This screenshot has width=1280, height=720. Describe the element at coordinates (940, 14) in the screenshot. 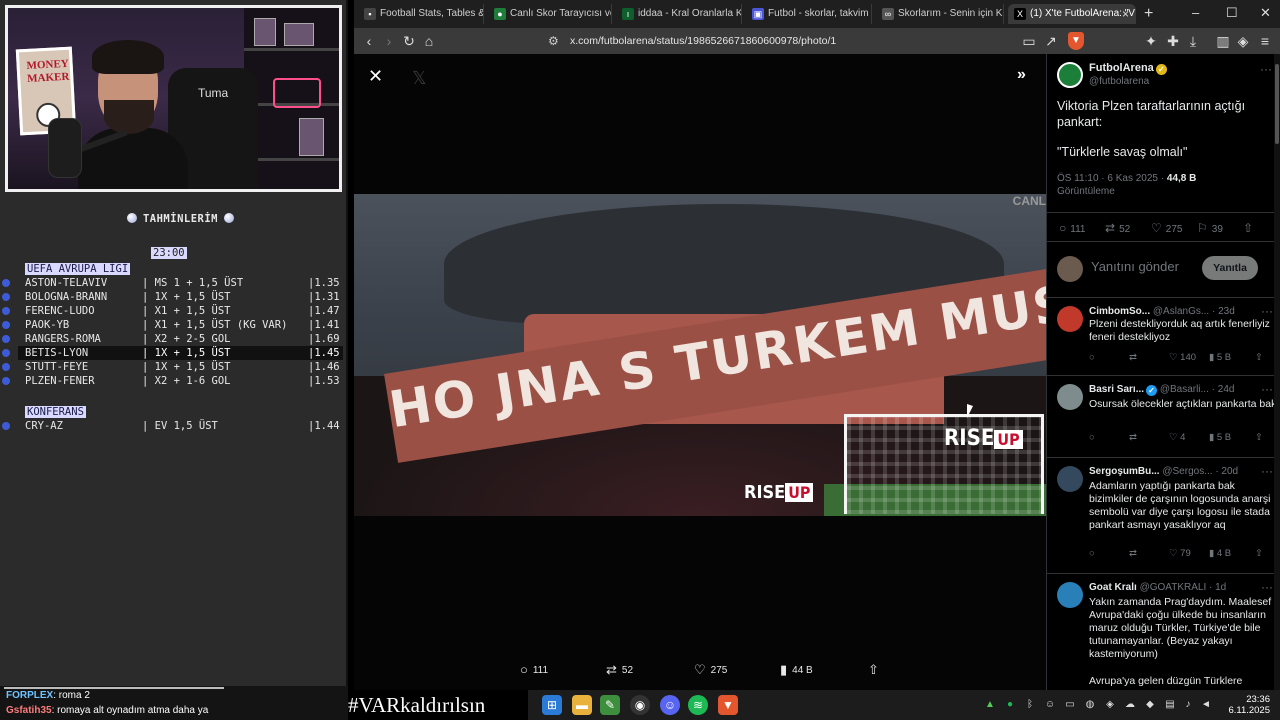

I see `tab-skorlarim: ∞ Skorlarım - Senin için Kişise` at that location.